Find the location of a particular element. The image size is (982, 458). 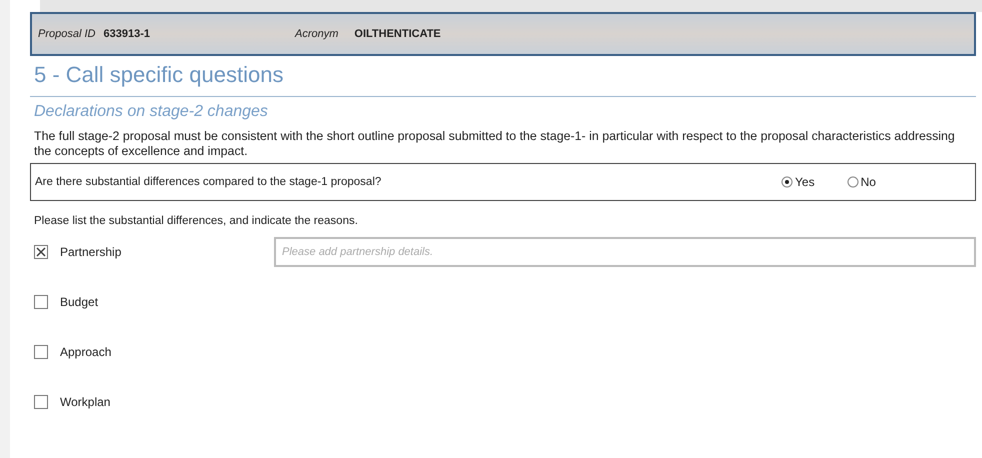

instruction-text: Please list the substantial differences, and indicate the reasons. is located at coordinates (196, 220).